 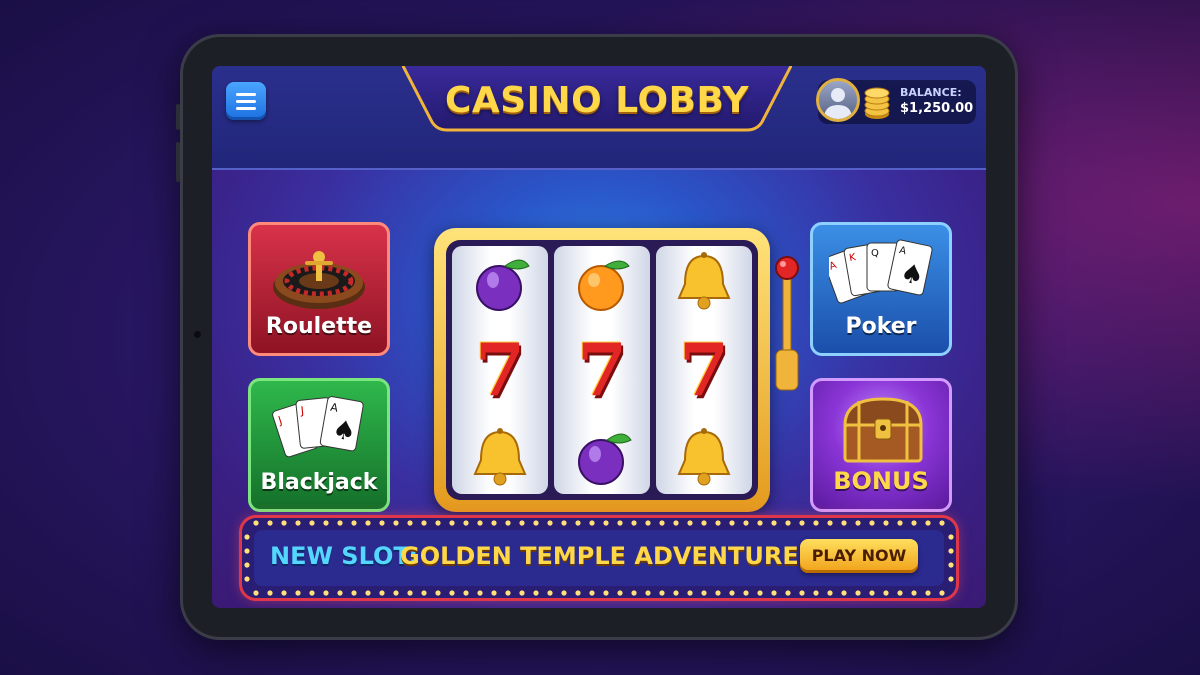 I want to click on game-tile-blackjack: J J A ♠ Blackjack, so click(x=319, y=445).